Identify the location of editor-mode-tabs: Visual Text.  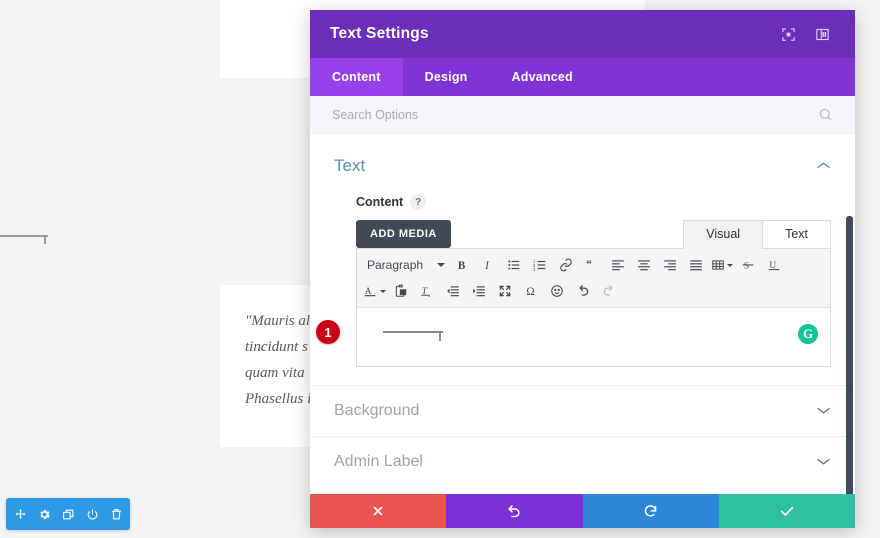
(757, 234).